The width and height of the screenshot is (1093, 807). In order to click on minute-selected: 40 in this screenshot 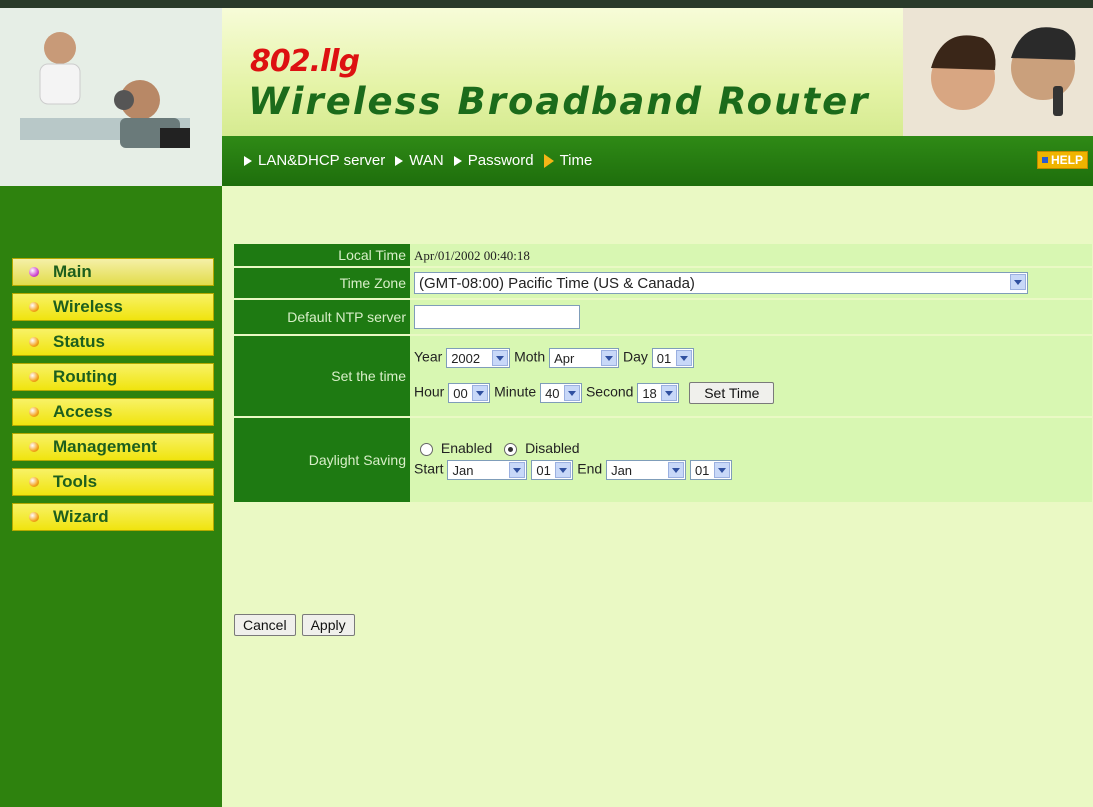, I will do `click(552, 393)`.